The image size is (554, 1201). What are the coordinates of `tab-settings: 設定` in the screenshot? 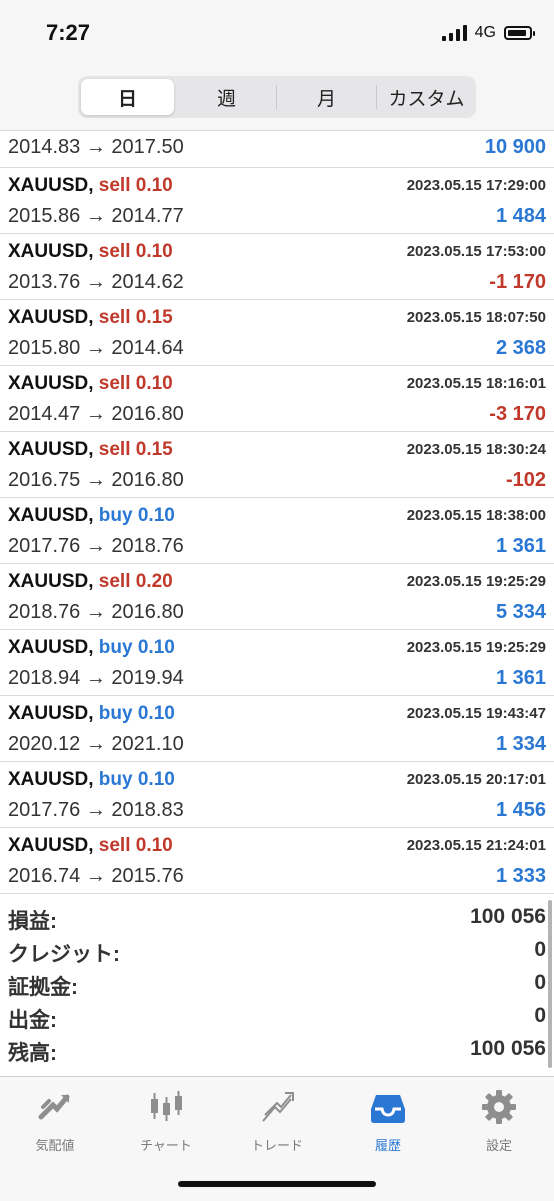 It's located at (499, 1120).